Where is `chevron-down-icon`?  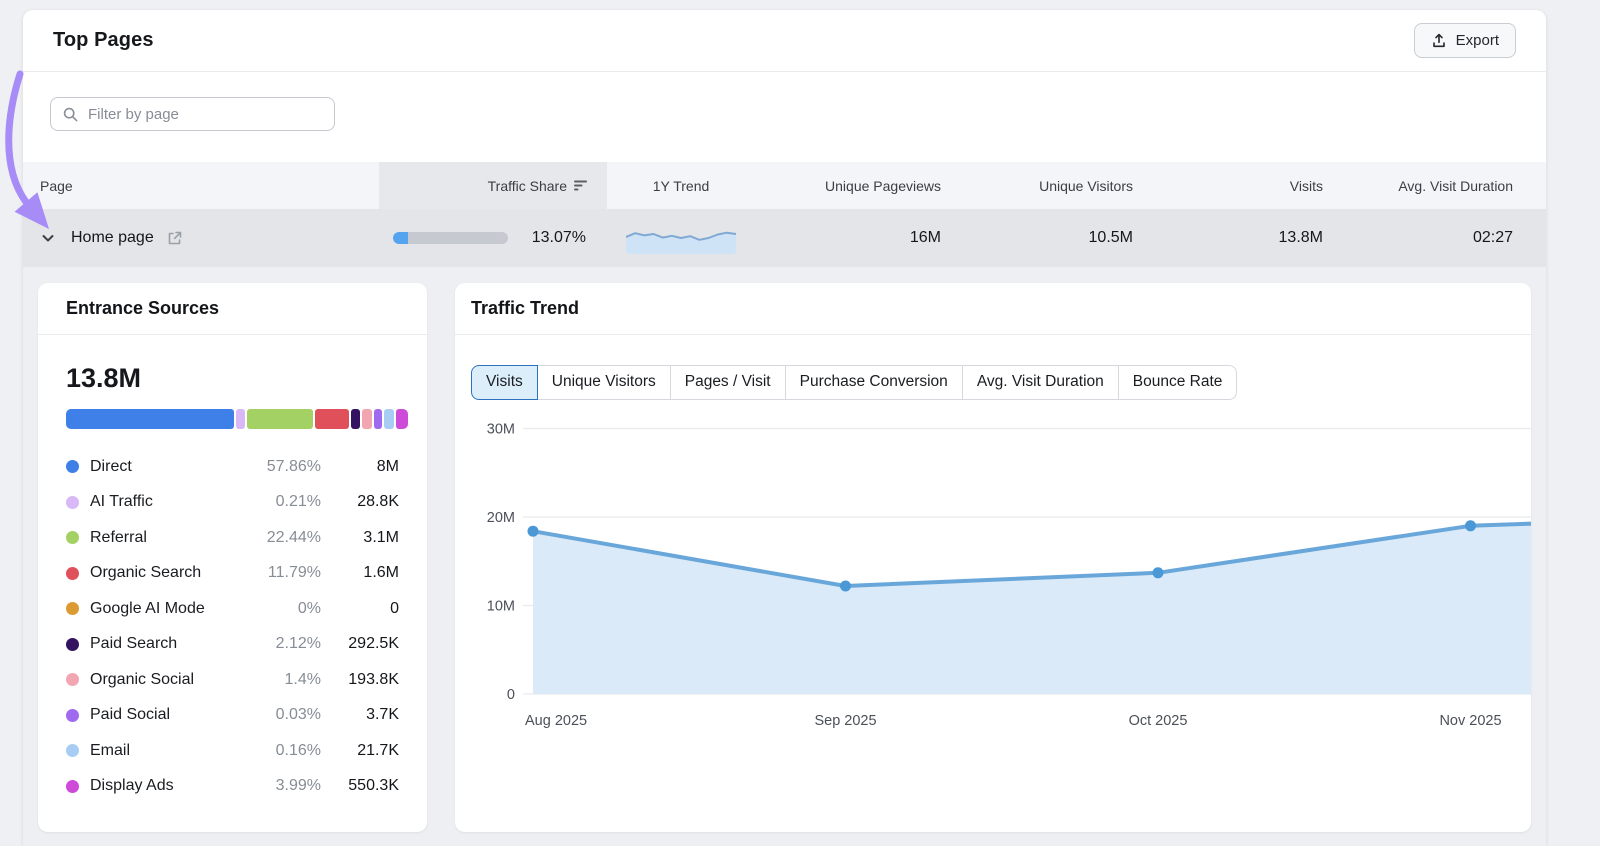 chevron-down-icon is located at coordinates (48, 238).